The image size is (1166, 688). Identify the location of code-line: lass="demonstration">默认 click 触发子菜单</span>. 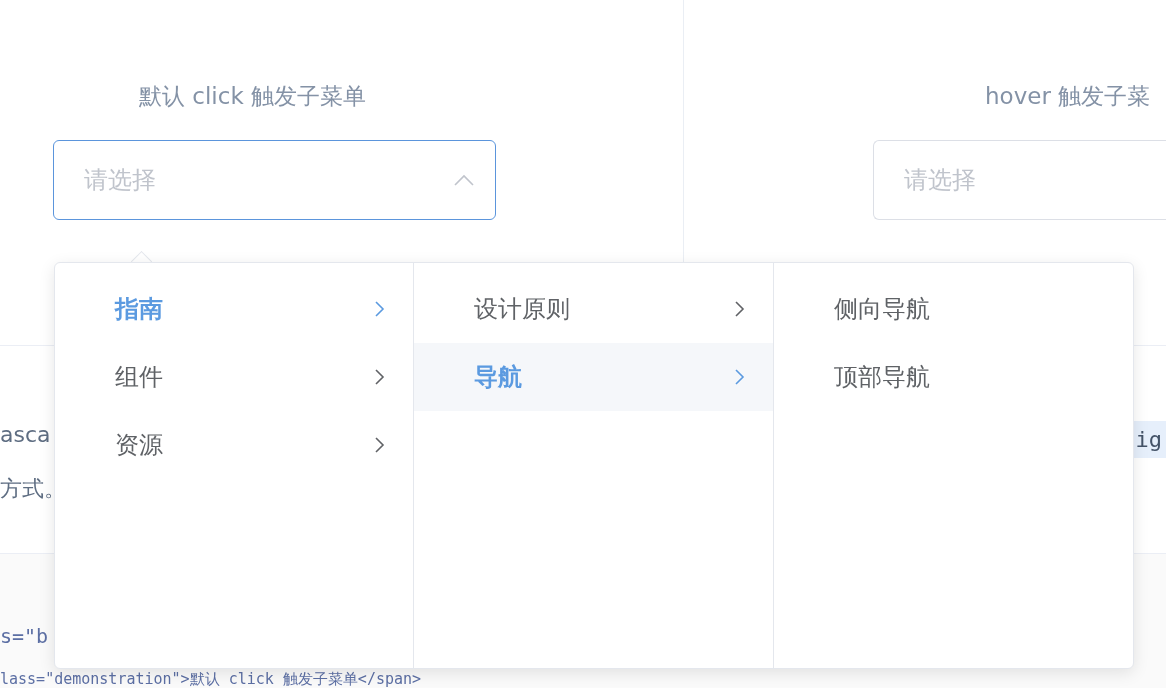
(211, 679).